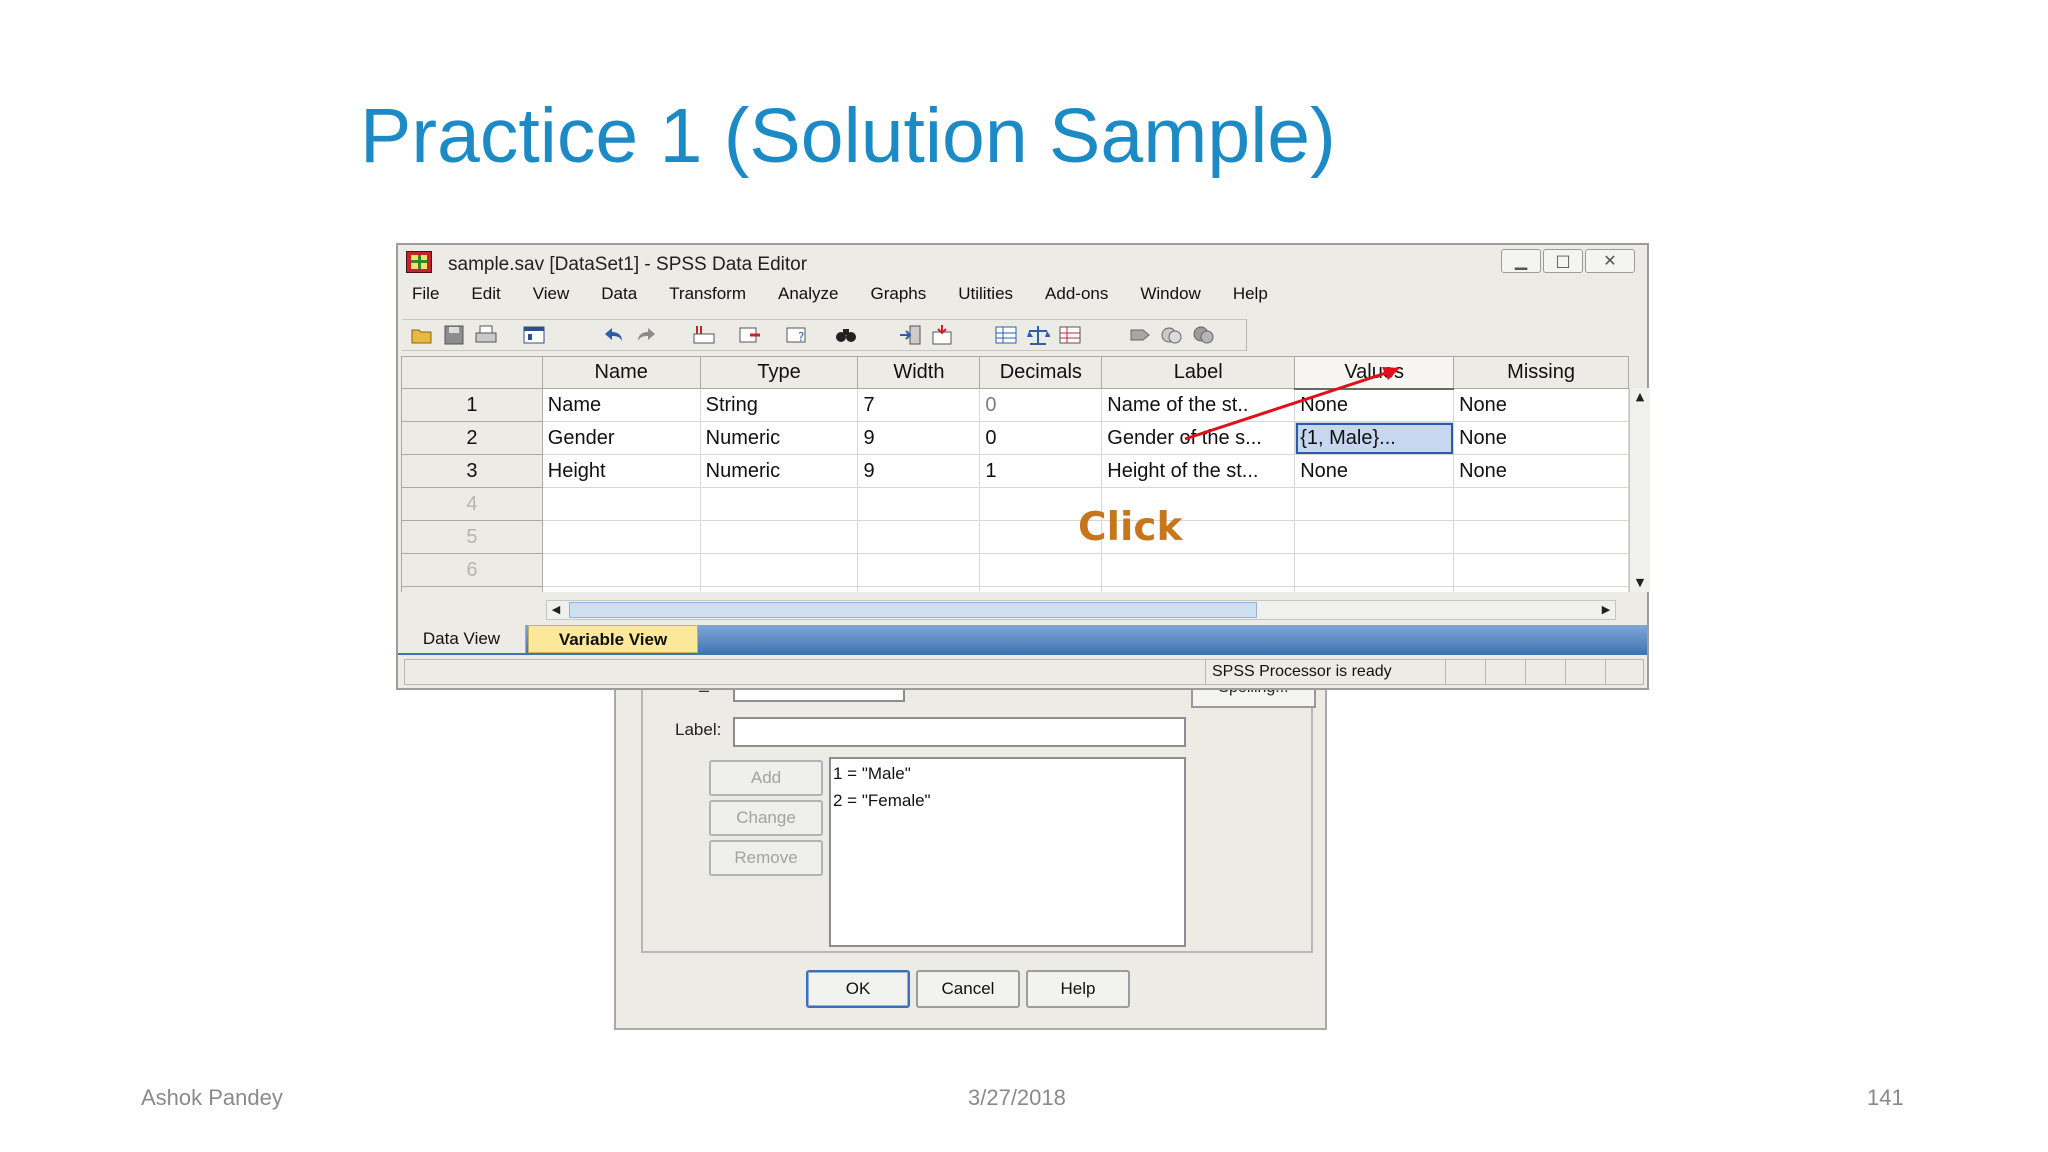 The image size is (2048, 1152). What do you see at coordinates (910, 335) in the screenshot?
I see `insert-cases-icon` at bounding box center [910, 335].